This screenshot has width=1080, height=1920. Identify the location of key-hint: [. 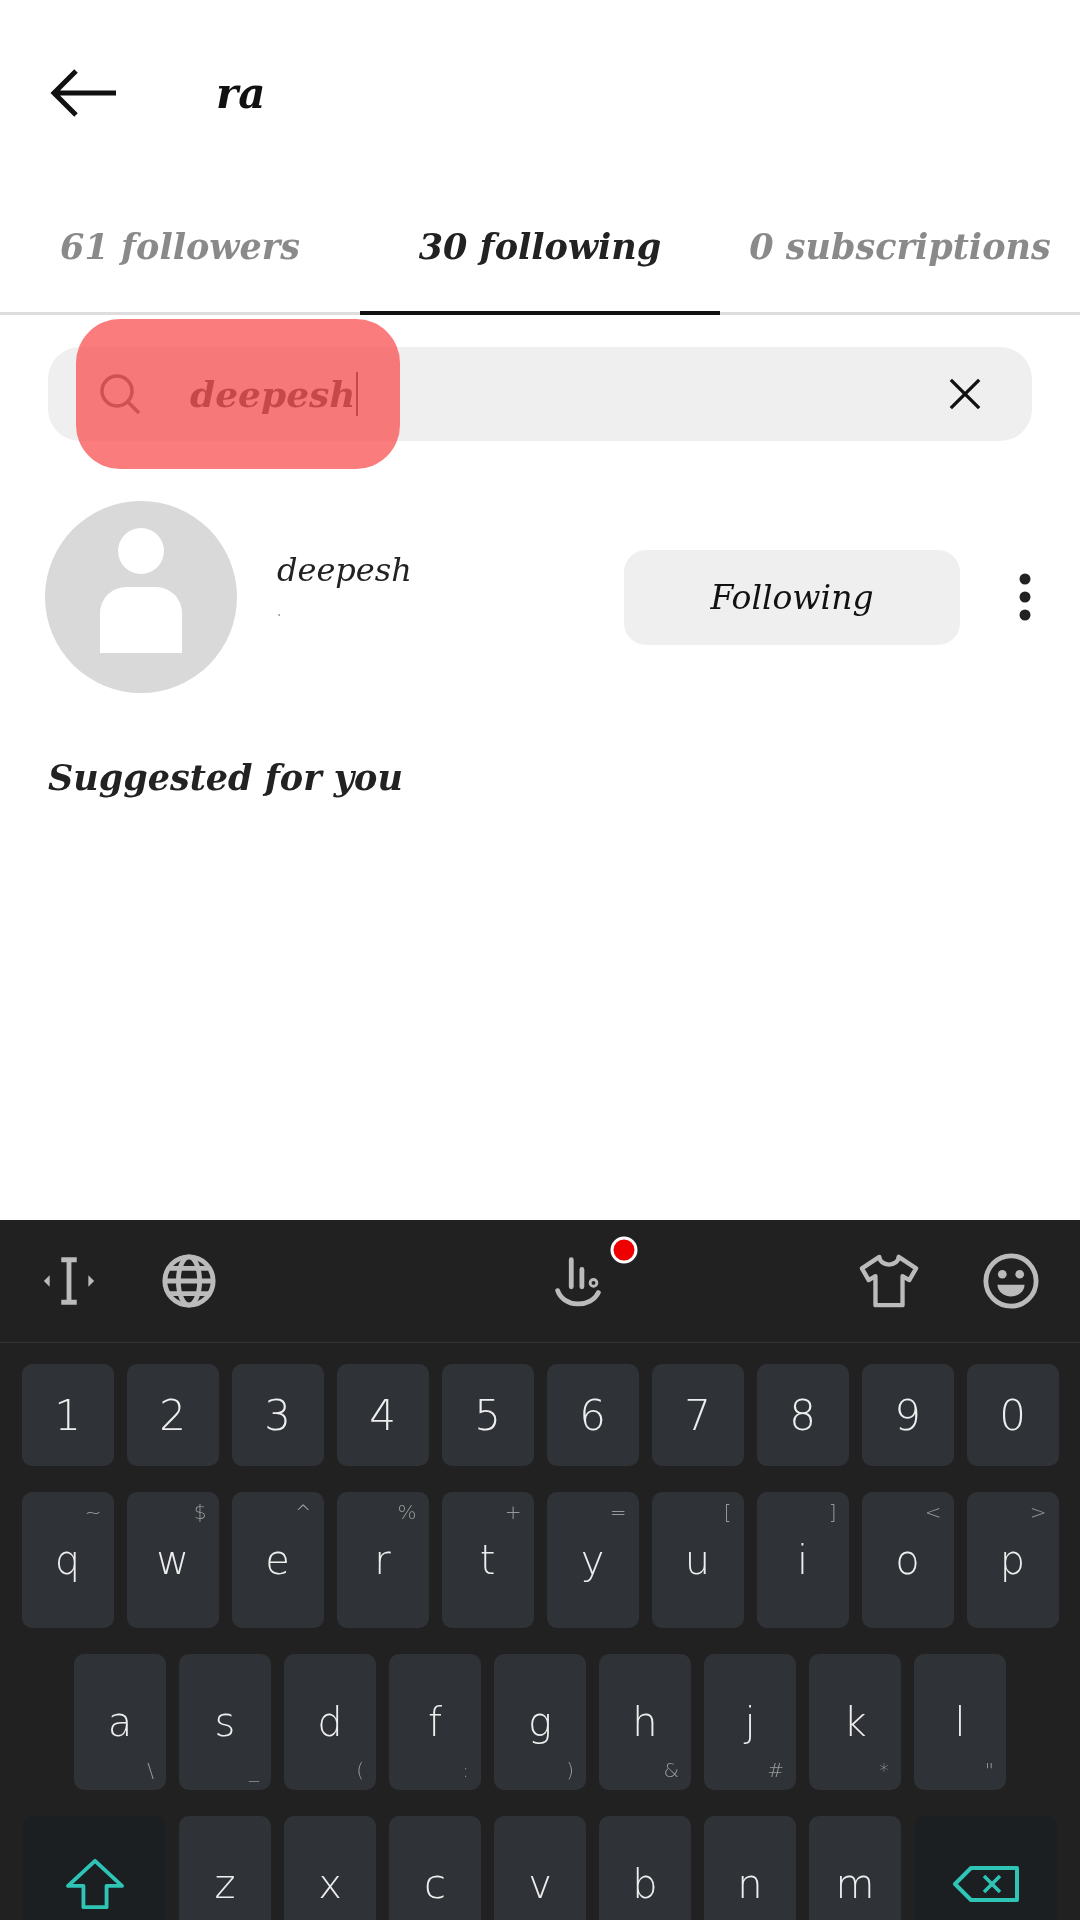
(727, 1512).